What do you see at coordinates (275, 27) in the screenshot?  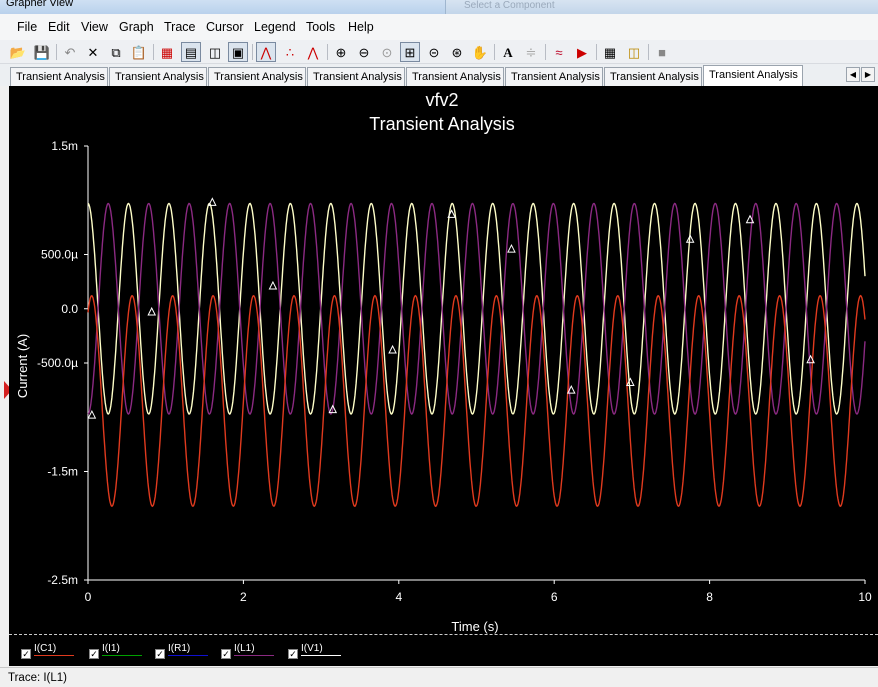 I see `menu-legend: Legend` at bounding box center [275, 27].